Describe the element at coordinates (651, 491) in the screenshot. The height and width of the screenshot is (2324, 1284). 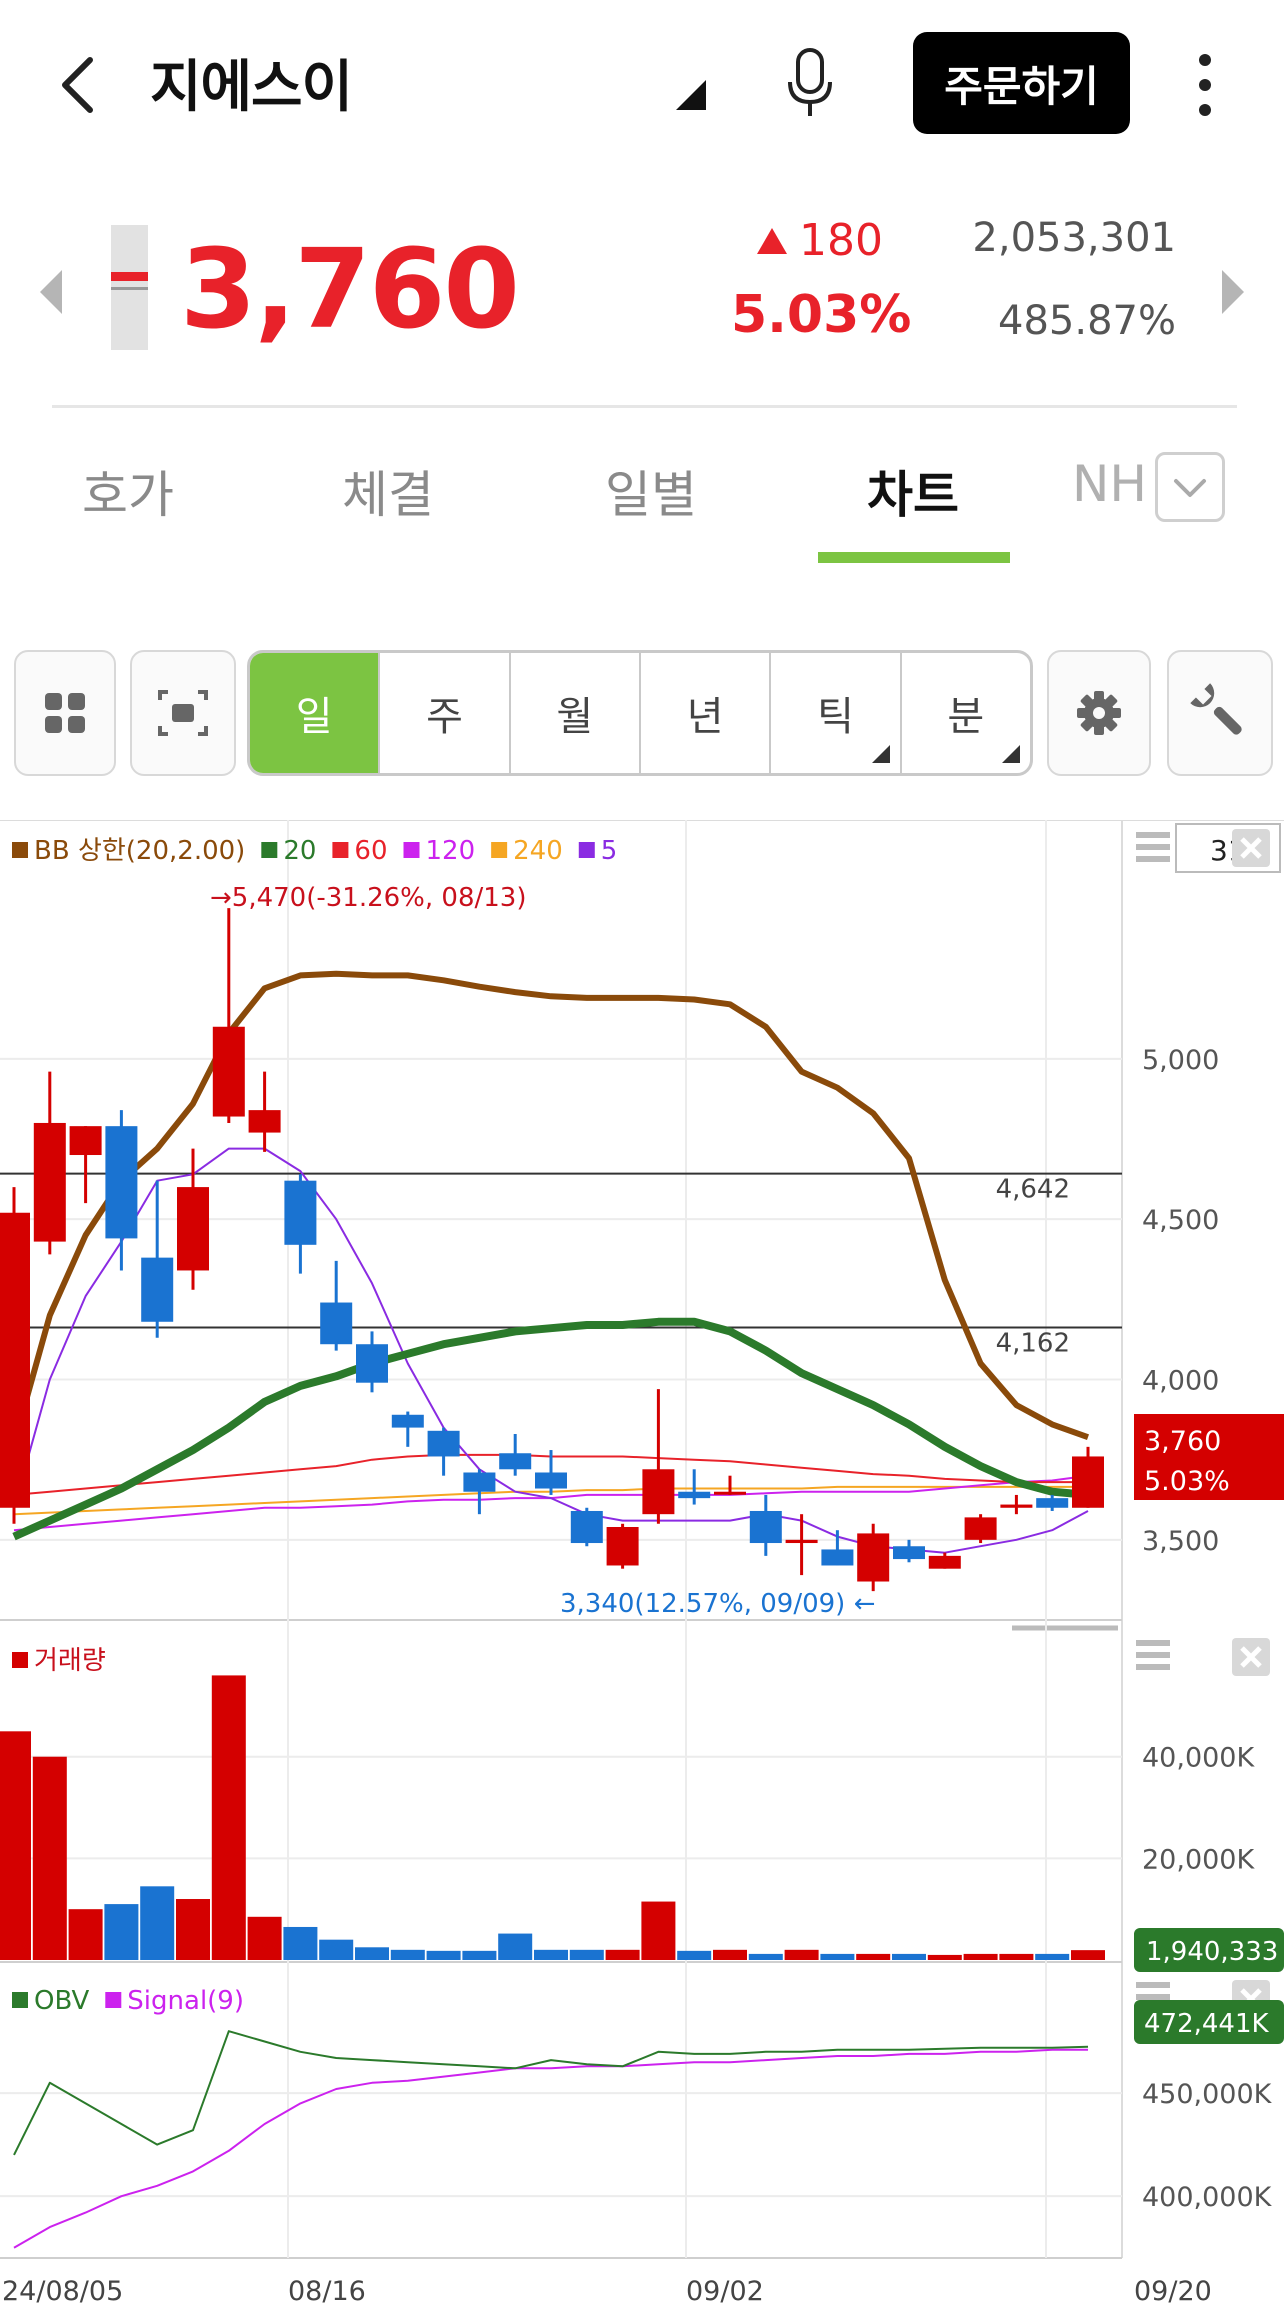
I see `tab-daily: 일별` at that location.